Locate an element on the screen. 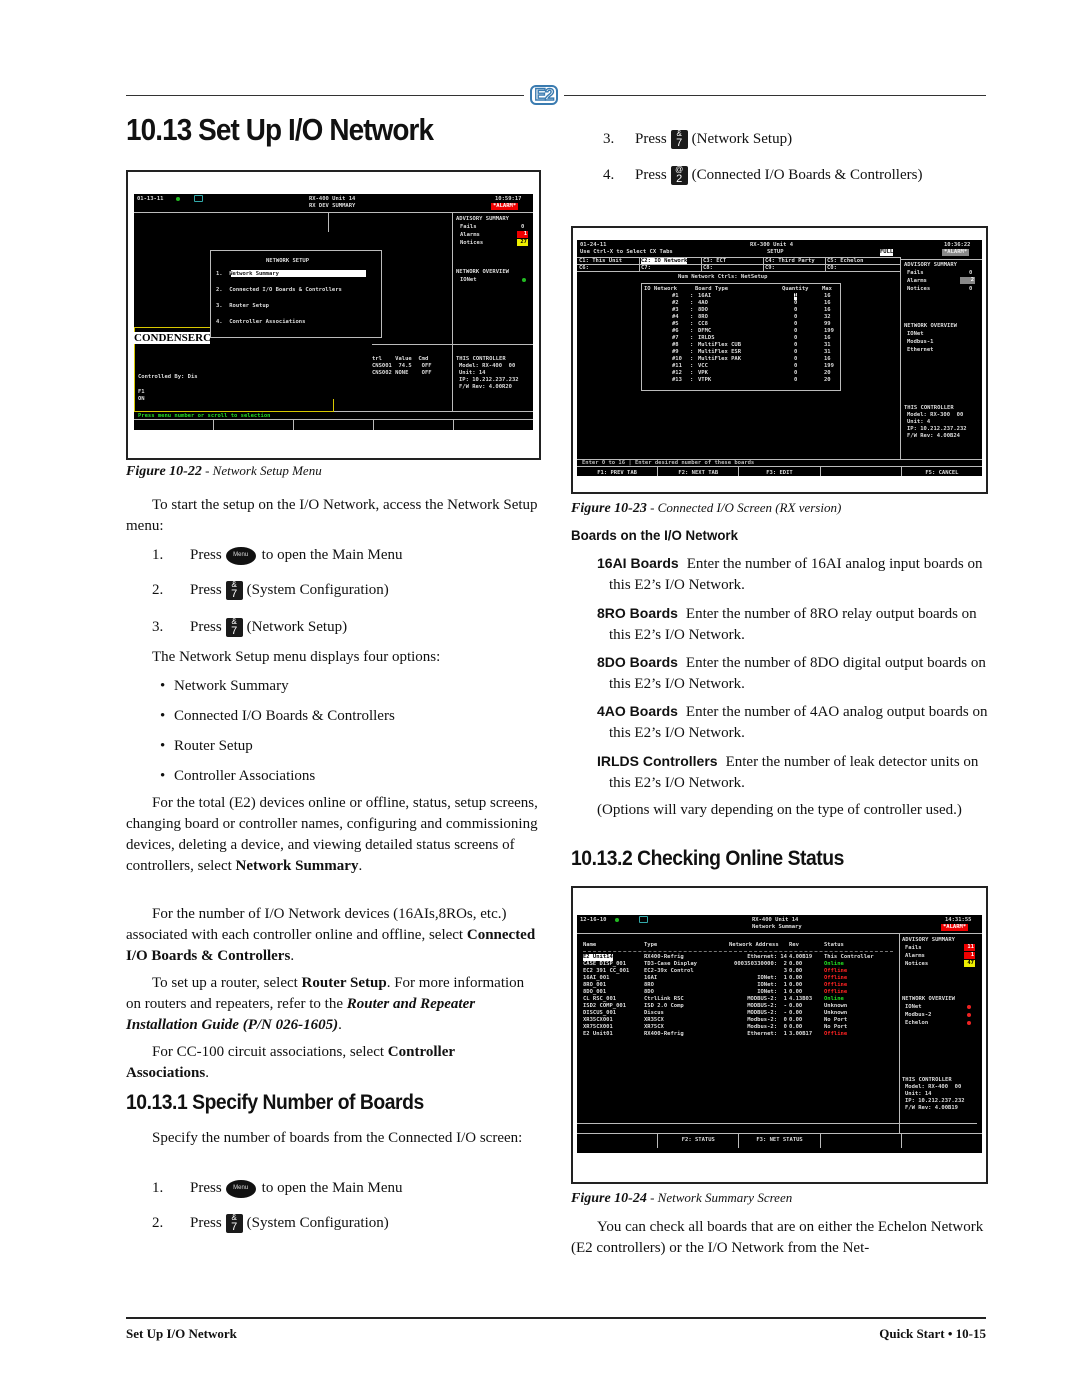  device-name: E2 Unit14 is located at coordinates (598, 957).